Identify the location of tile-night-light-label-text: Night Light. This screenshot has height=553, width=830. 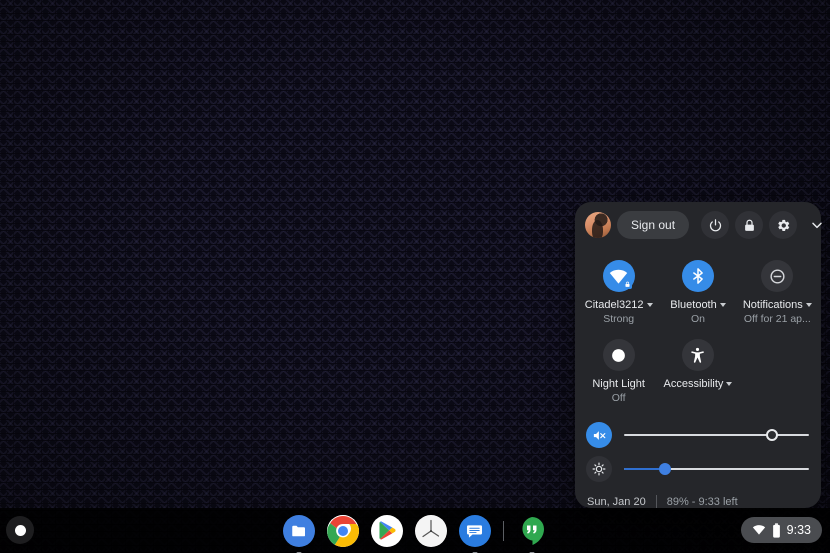
(618, 384).